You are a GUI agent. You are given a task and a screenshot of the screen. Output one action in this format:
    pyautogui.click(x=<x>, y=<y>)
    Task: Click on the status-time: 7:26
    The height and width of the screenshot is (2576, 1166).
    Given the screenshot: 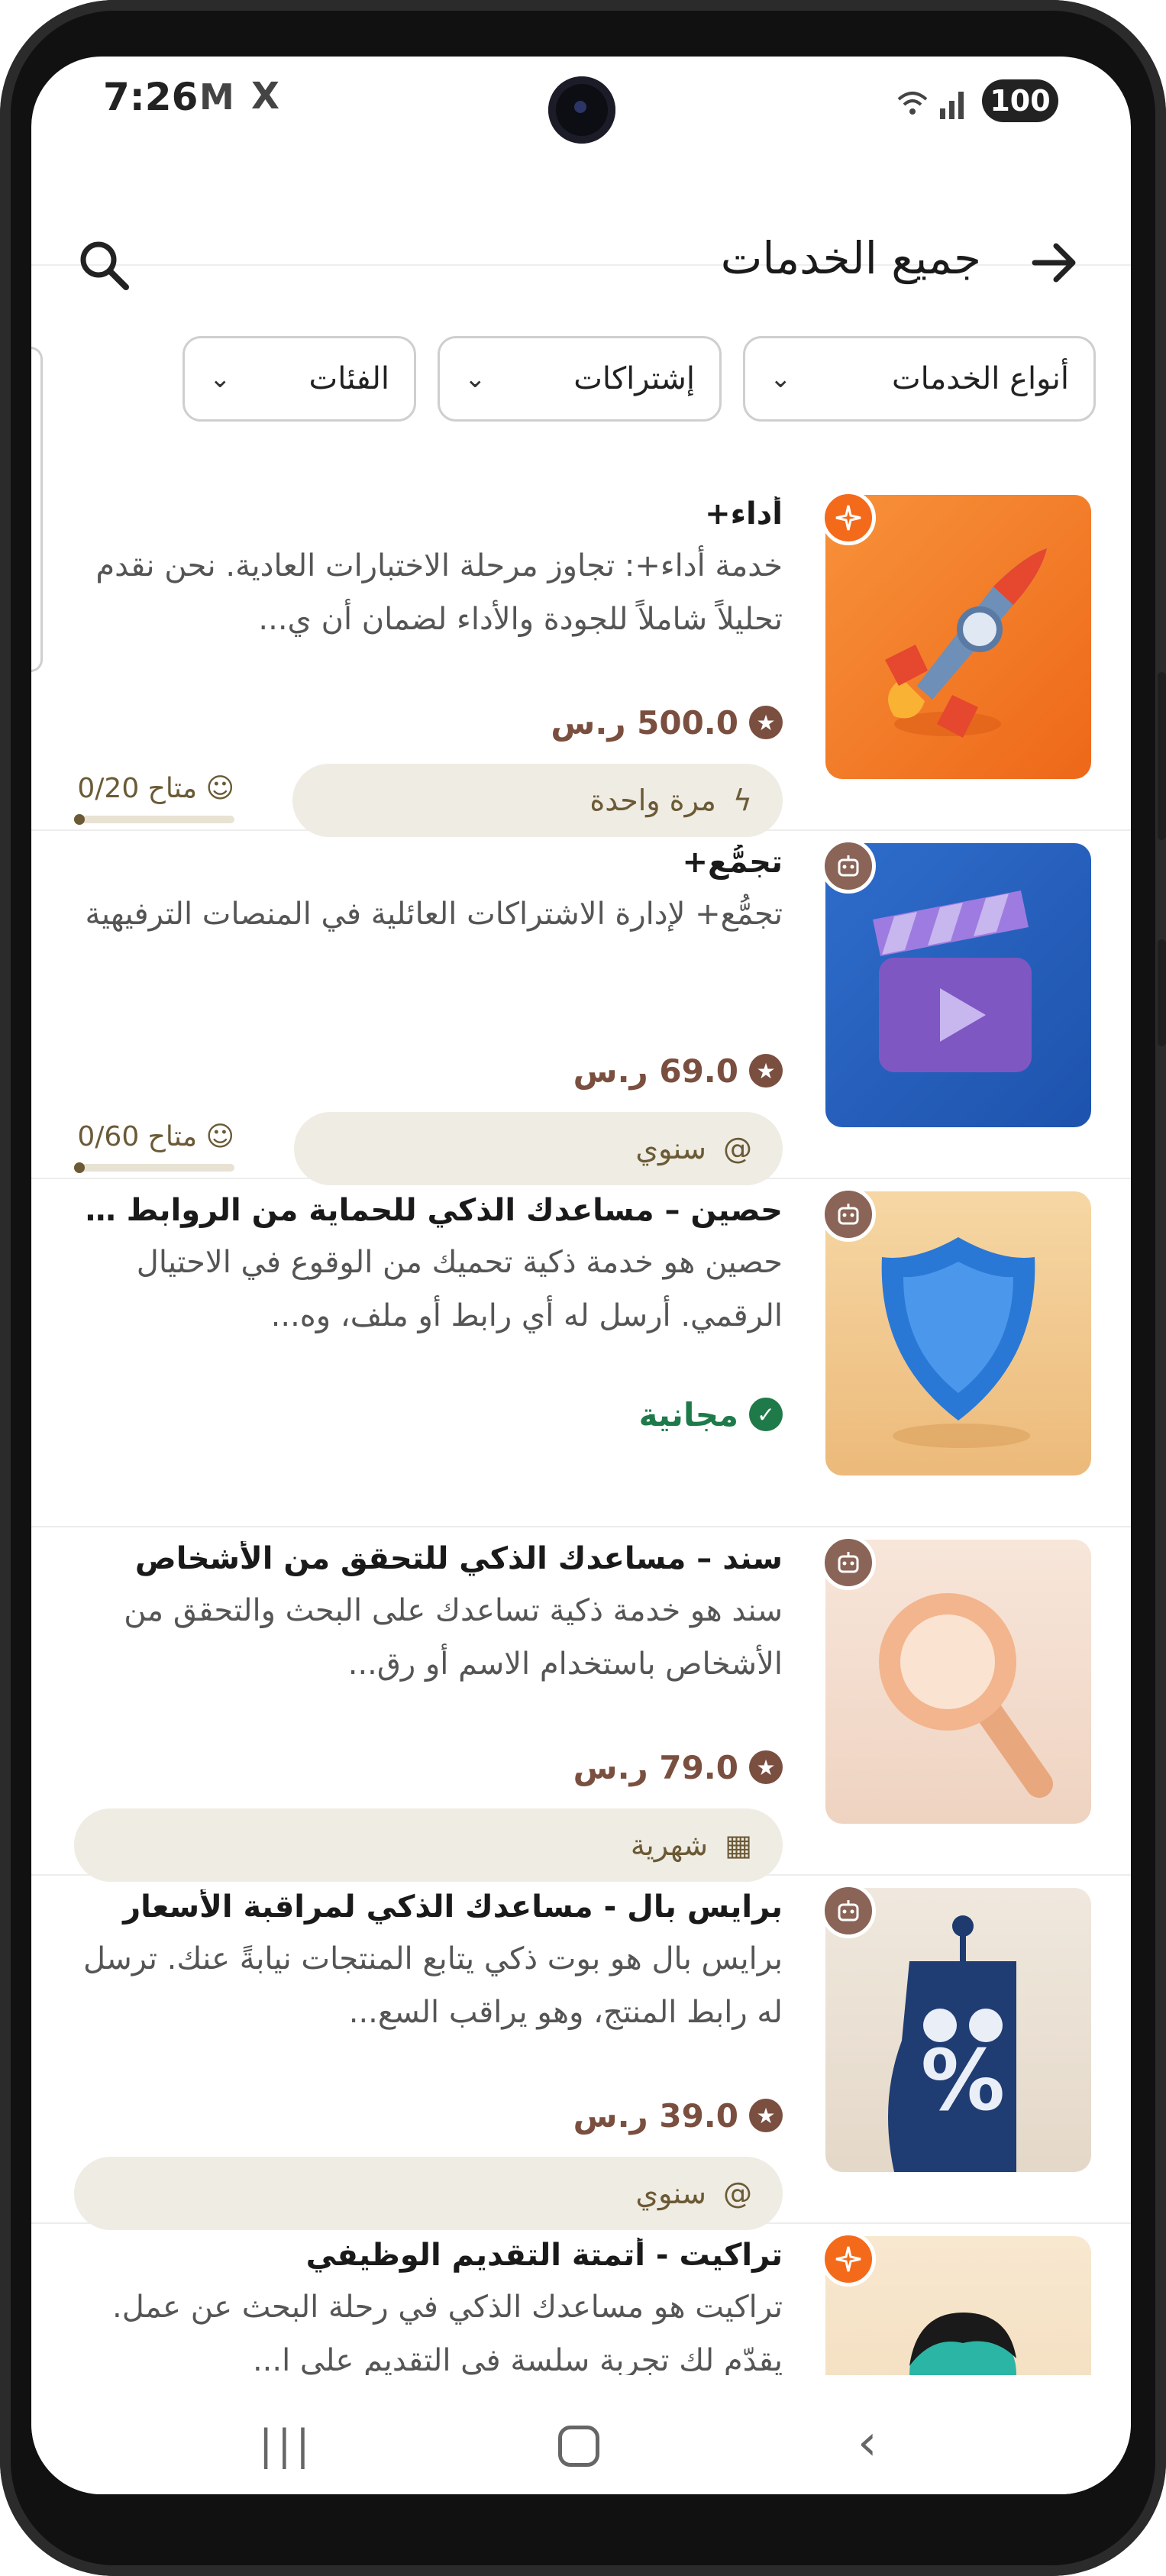 What is the action you would take?
    pyautogui.click(x=151, y=97)
    